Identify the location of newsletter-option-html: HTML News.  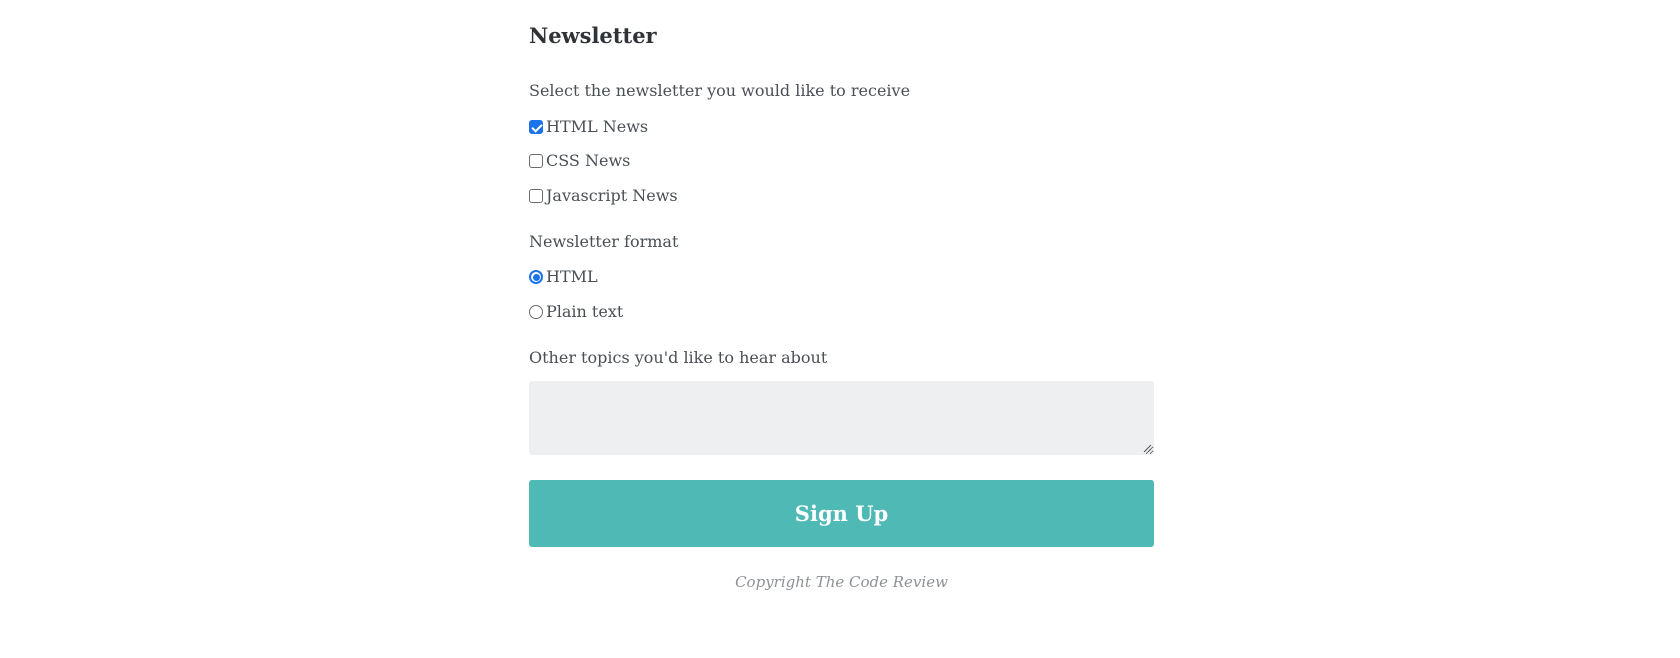
(588, 126).